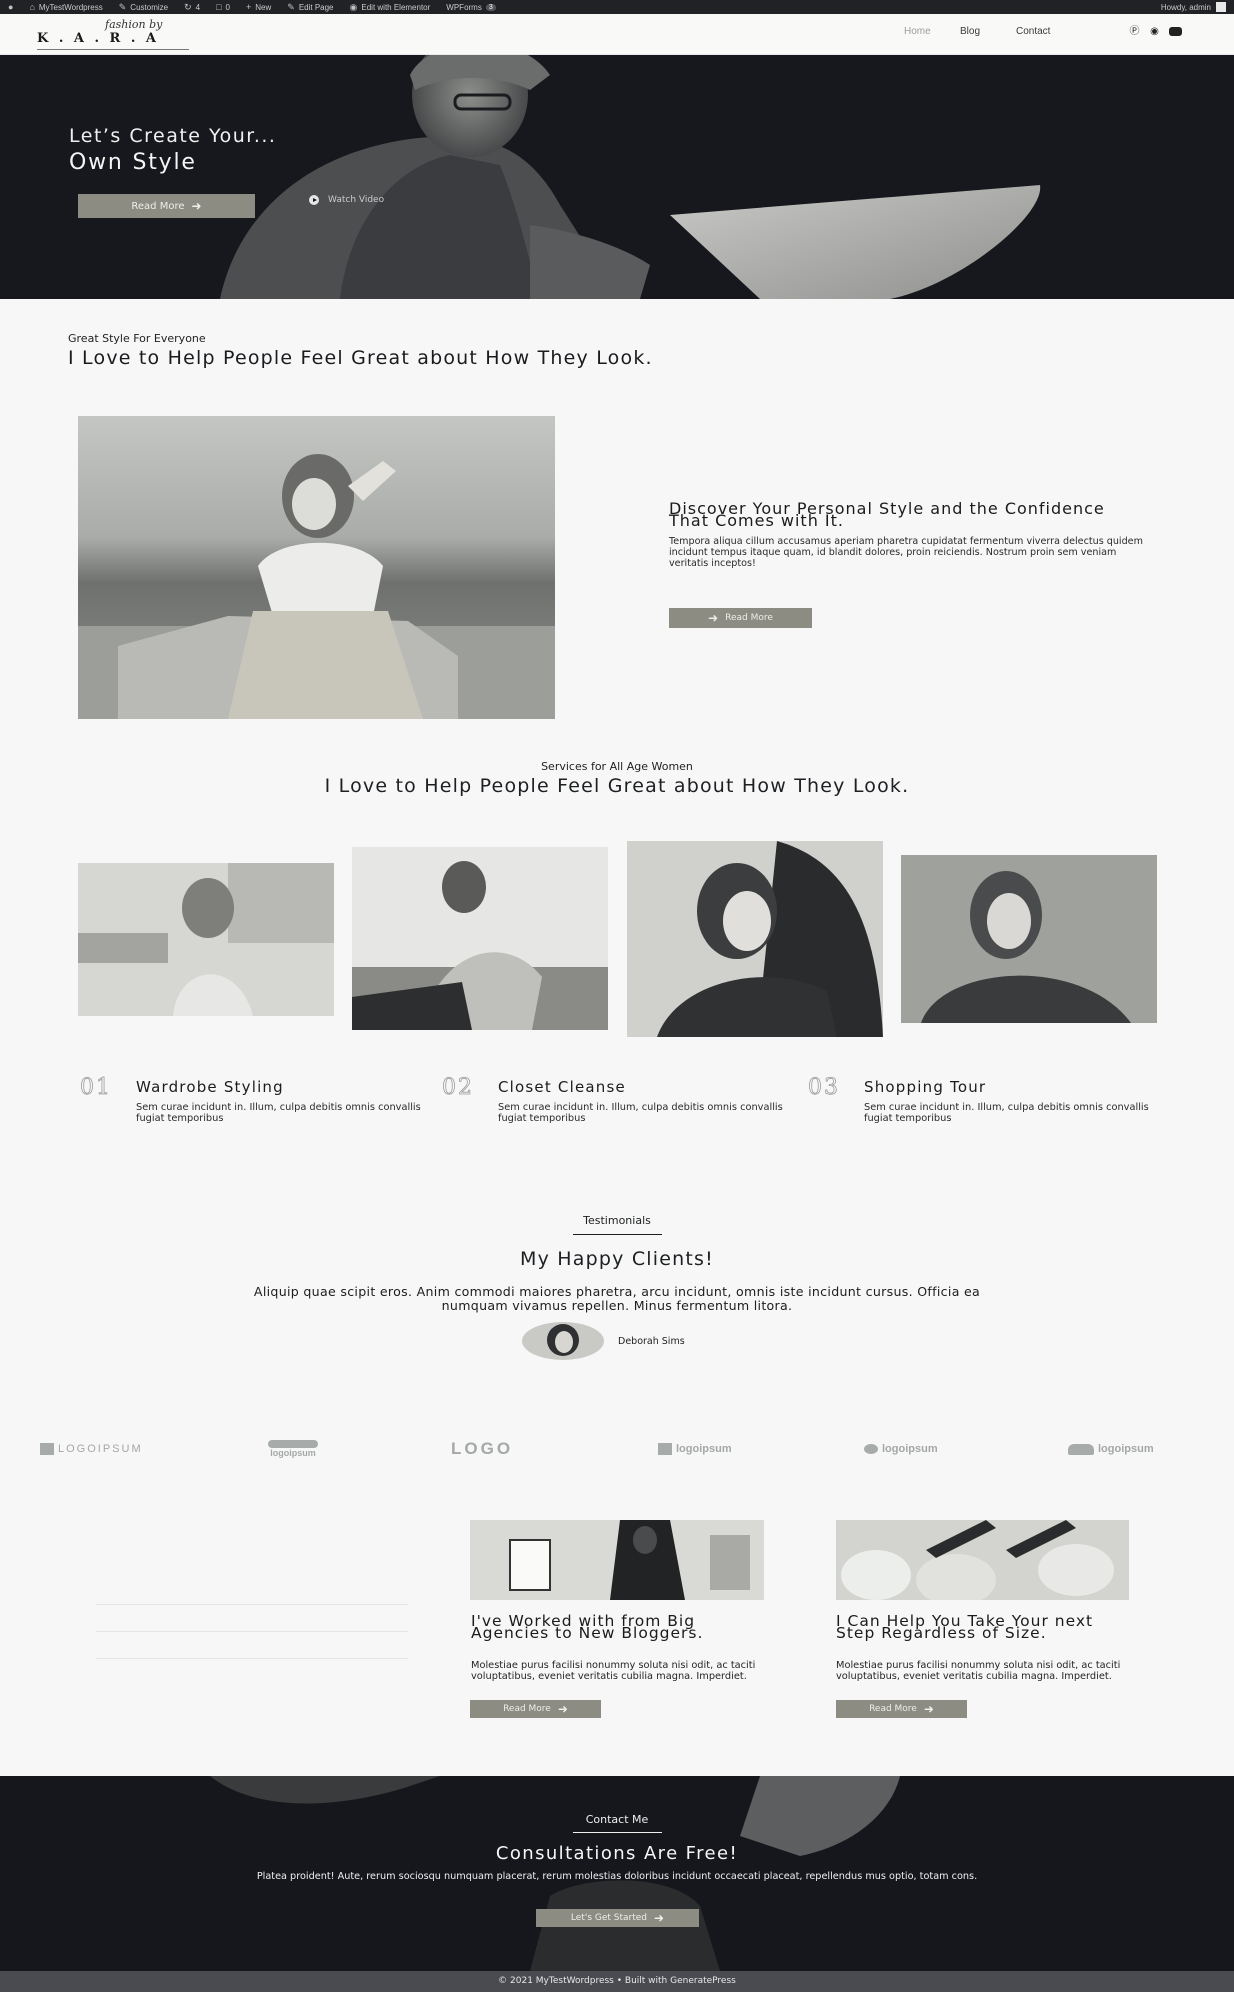  I want to click on service-photo-1-graphic, so click(206, 939).